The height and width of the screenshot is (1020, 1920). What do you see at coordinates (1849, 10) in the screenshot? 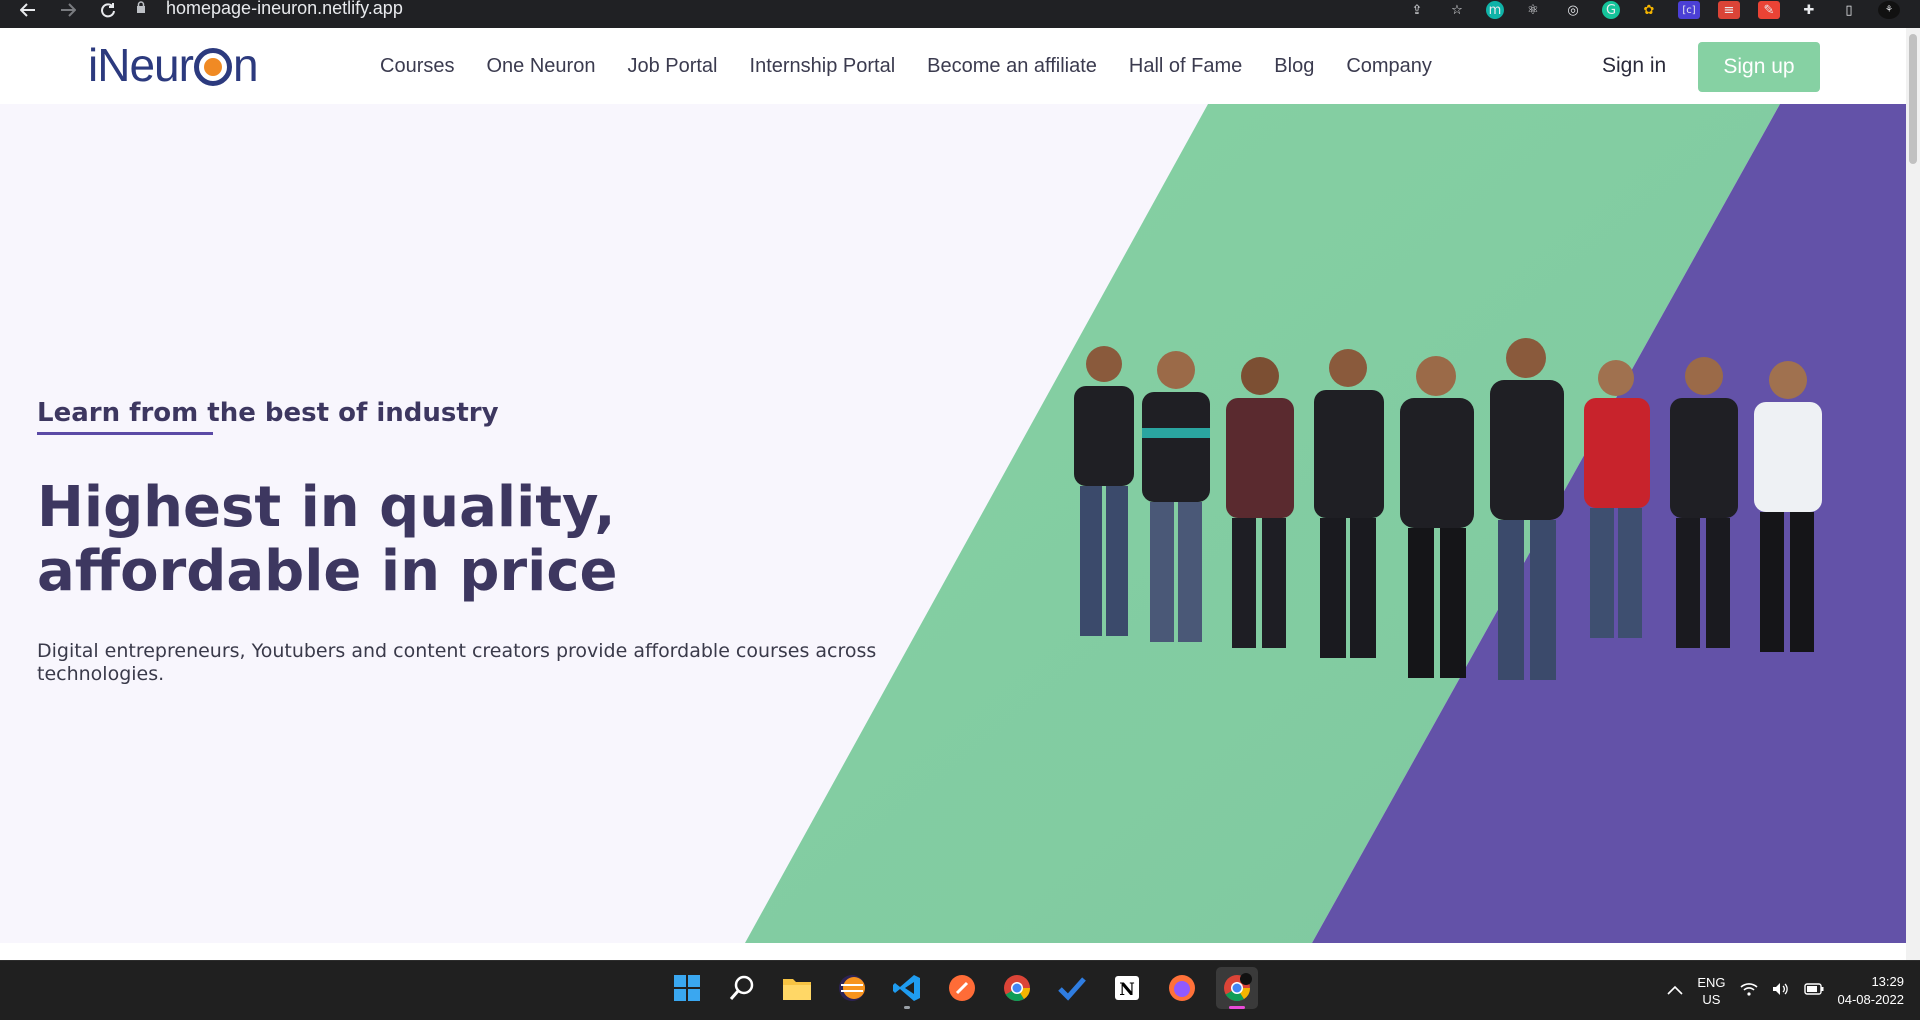
I see `side-panel-icon: ▯` at bounding box center [1849, 10].